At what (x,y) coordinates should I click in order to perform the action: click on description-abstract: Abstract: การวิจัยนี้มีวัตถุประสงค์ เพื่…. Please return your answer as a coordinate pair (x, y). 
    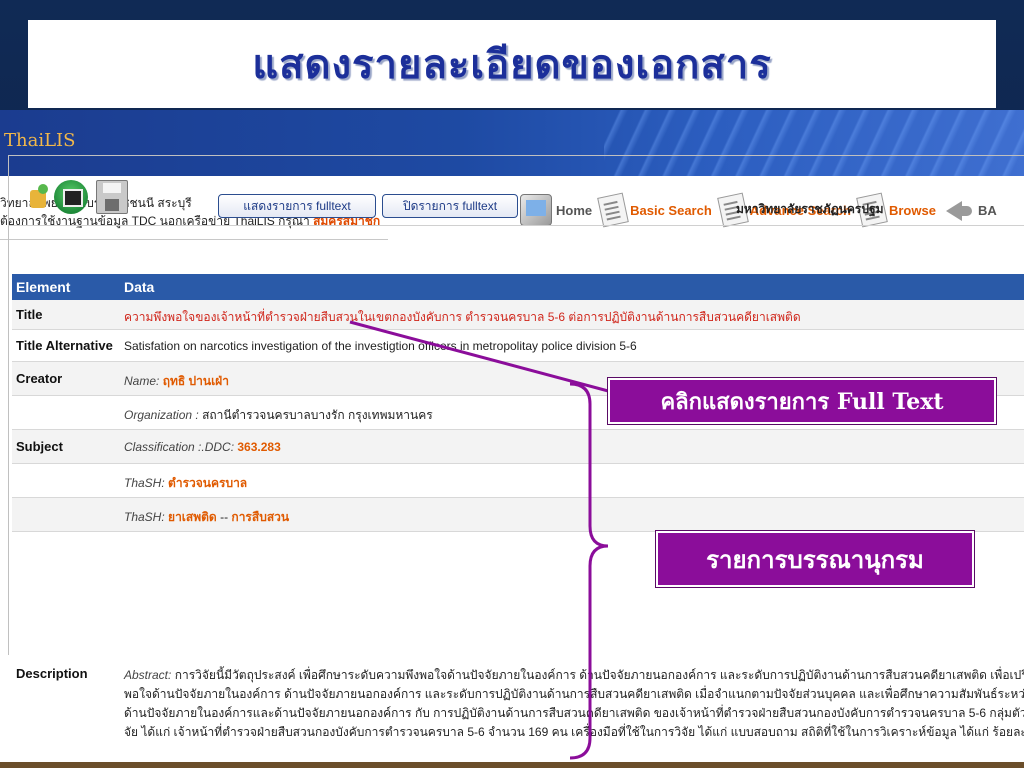
    Looking at the image, I should click on (574, 704).